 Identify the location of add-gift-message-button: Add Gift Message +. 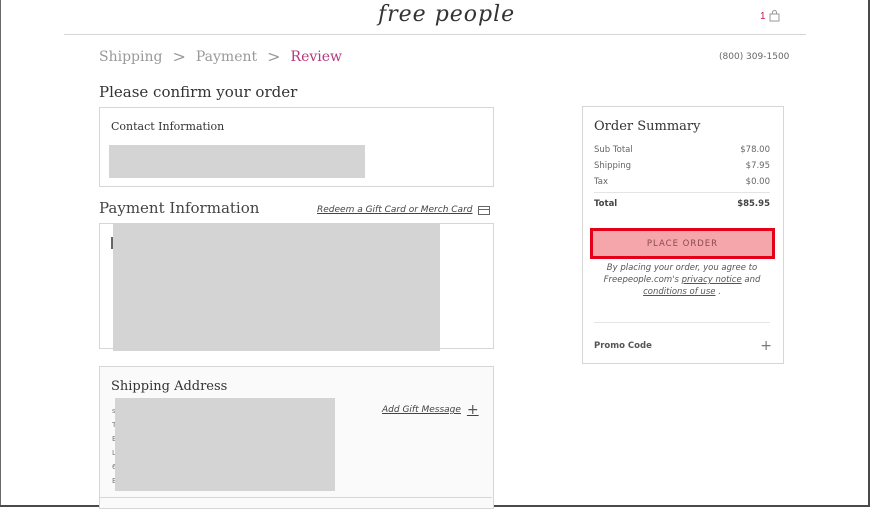
(430, 410).